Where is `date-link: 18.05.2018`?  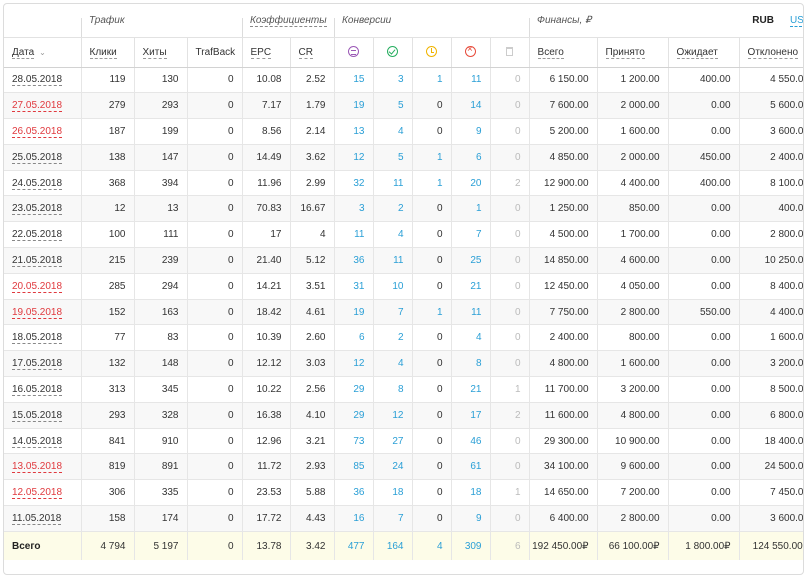 date-link: 18.05.2018 is located at coordinates (37, 338).